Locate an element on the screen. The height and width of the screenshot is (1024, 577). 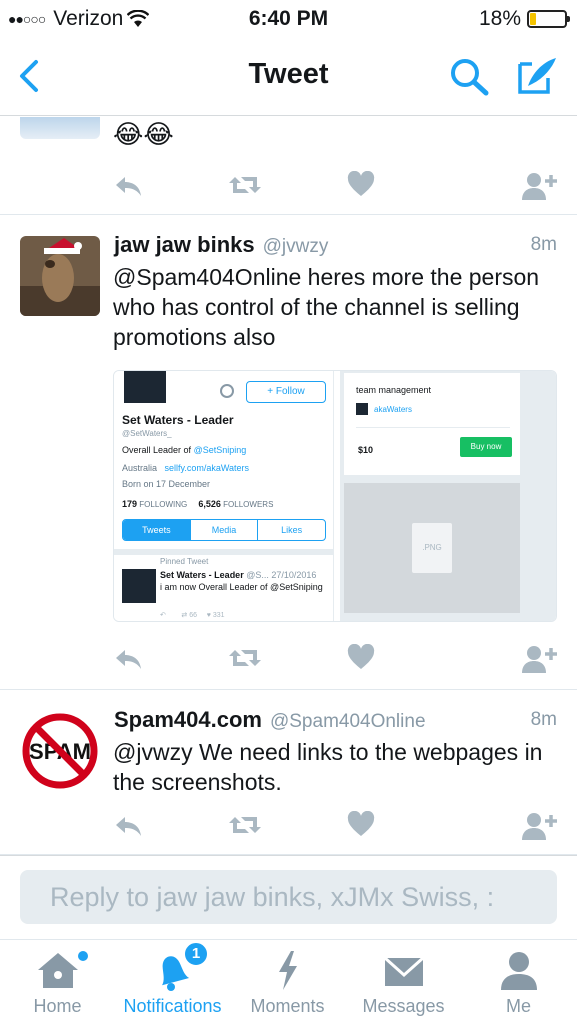
tab-bar: Home 1 Notifications Moments Messages Me is located at coordinates (288, 981).